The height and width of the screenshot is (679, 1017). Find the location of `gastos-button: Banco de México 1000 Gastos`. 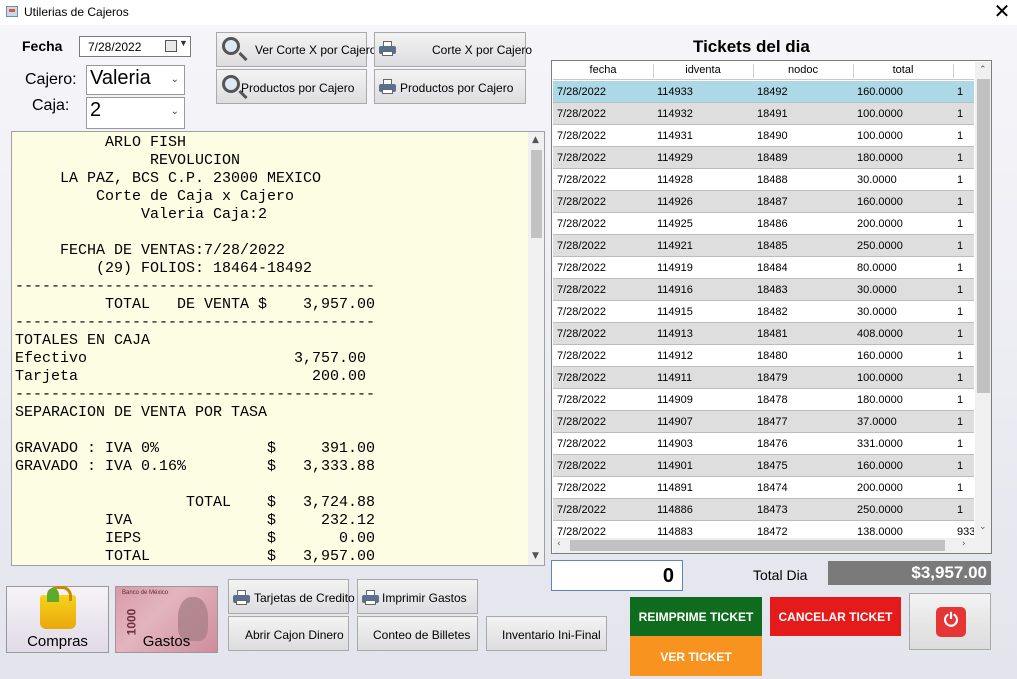

gastos-button: Banco de México 1000 Gastos is located at coordinates (166, 619).